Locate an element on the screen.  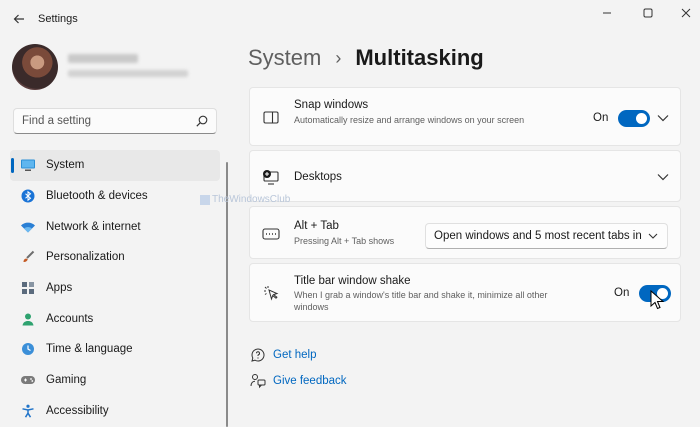
back-arrow-icon is located at coordinates (18, 19).